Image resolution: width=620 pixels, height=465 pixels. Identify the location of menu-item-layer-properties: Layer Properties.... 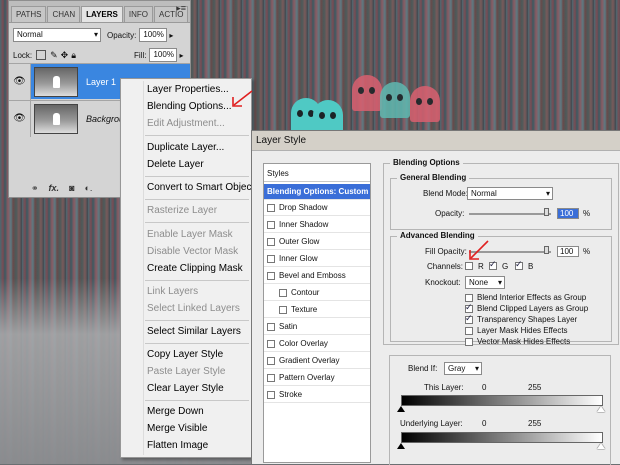
(188, 90).